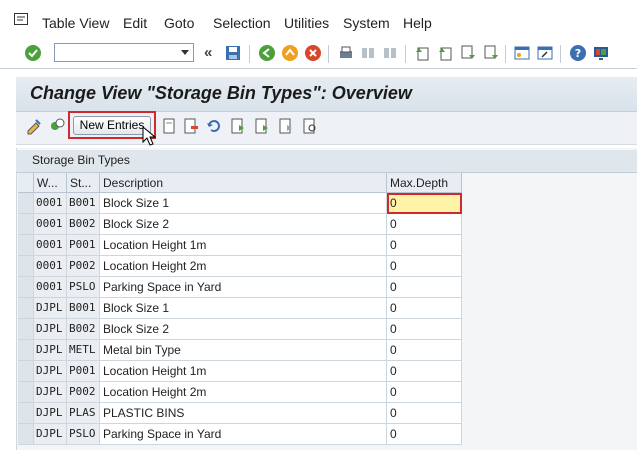 The width and height of the screenshot is (637, 450). I want to click on enter-icon, so click(33, 53).